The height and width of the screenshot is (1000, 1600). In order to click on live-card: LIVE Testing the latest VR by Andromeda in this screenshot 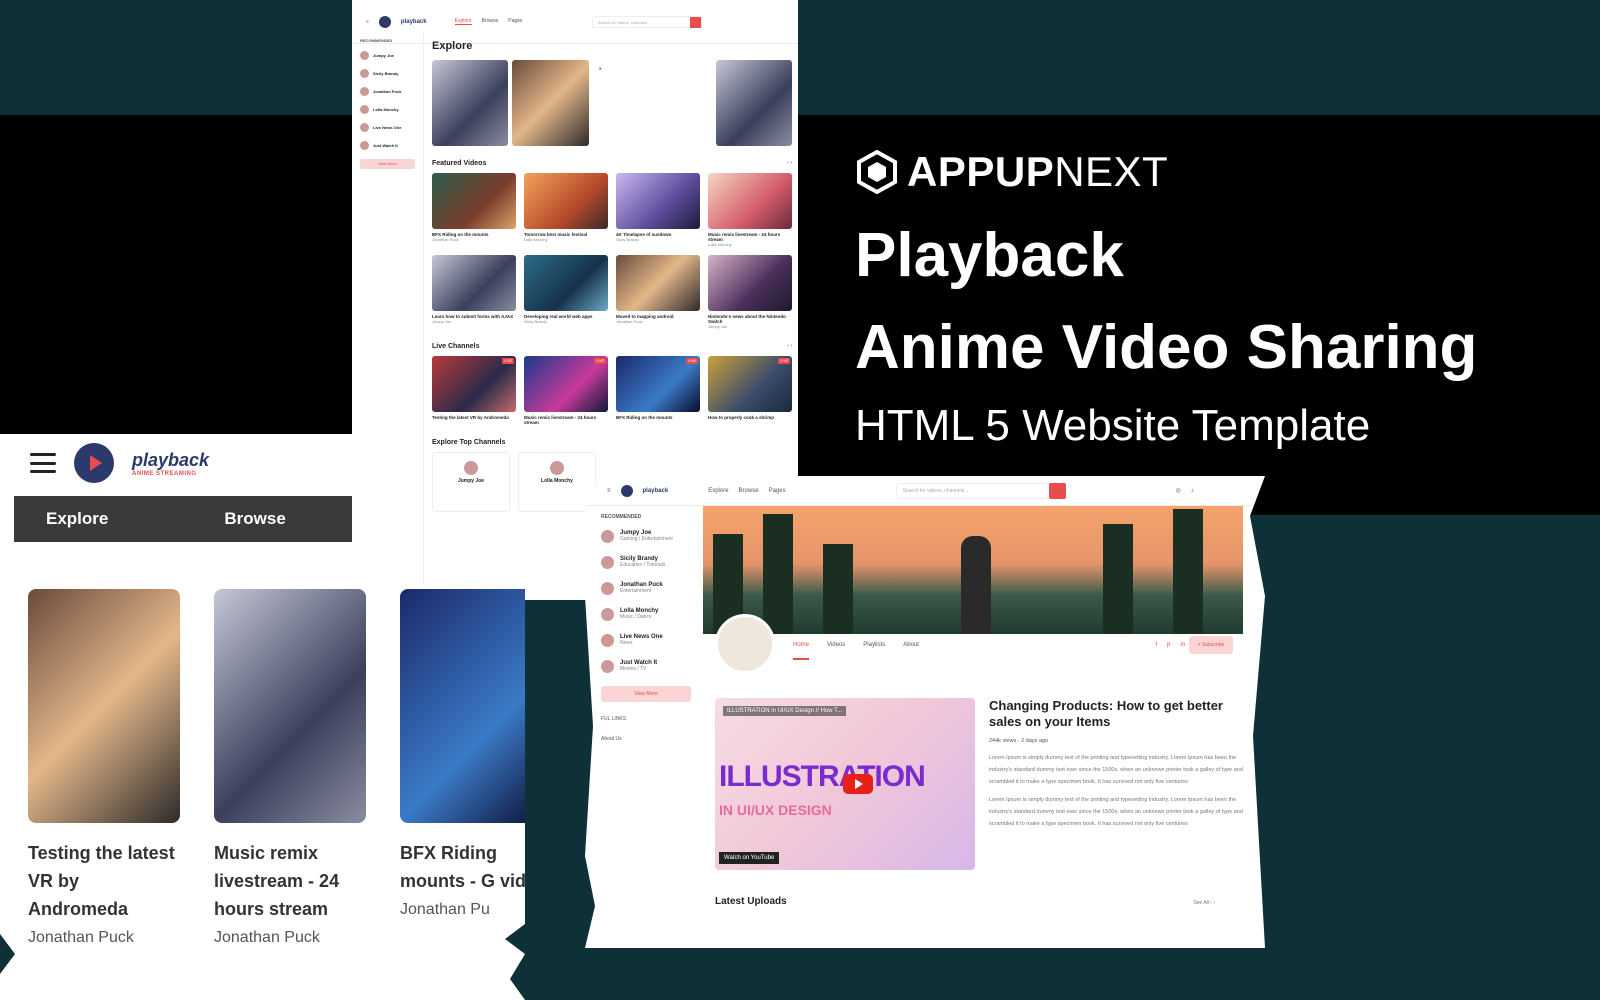, I will do `click(474, 390)`.